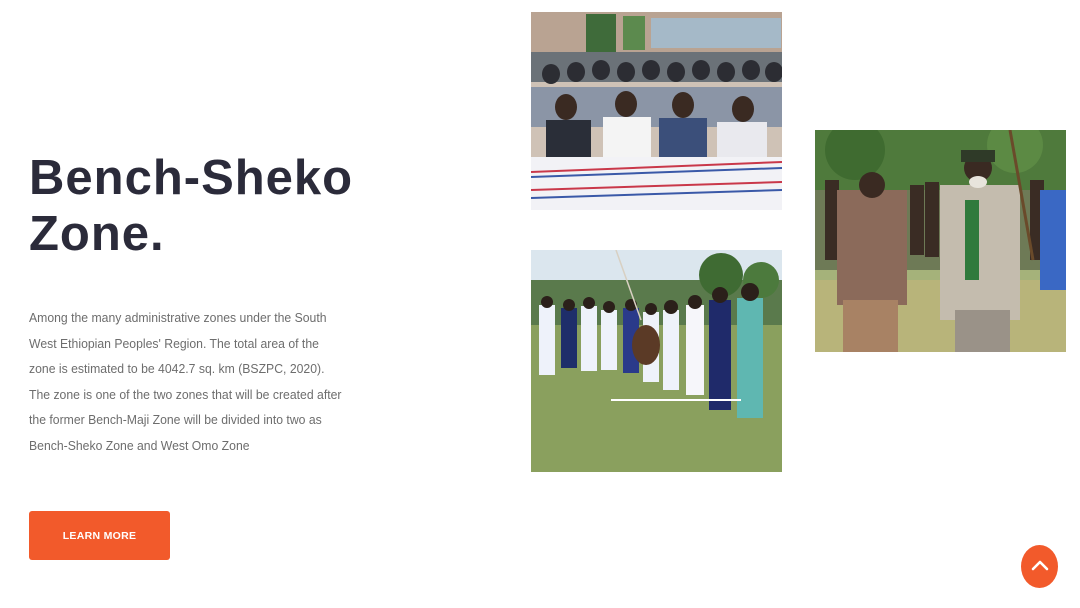 The height and width of the screenshot is (608, 1080). What do you see at coordinates (219, 206) in the screenshot?
I see `page-title: Bench-Sheko Zone.` at bounding box center [219, 206].